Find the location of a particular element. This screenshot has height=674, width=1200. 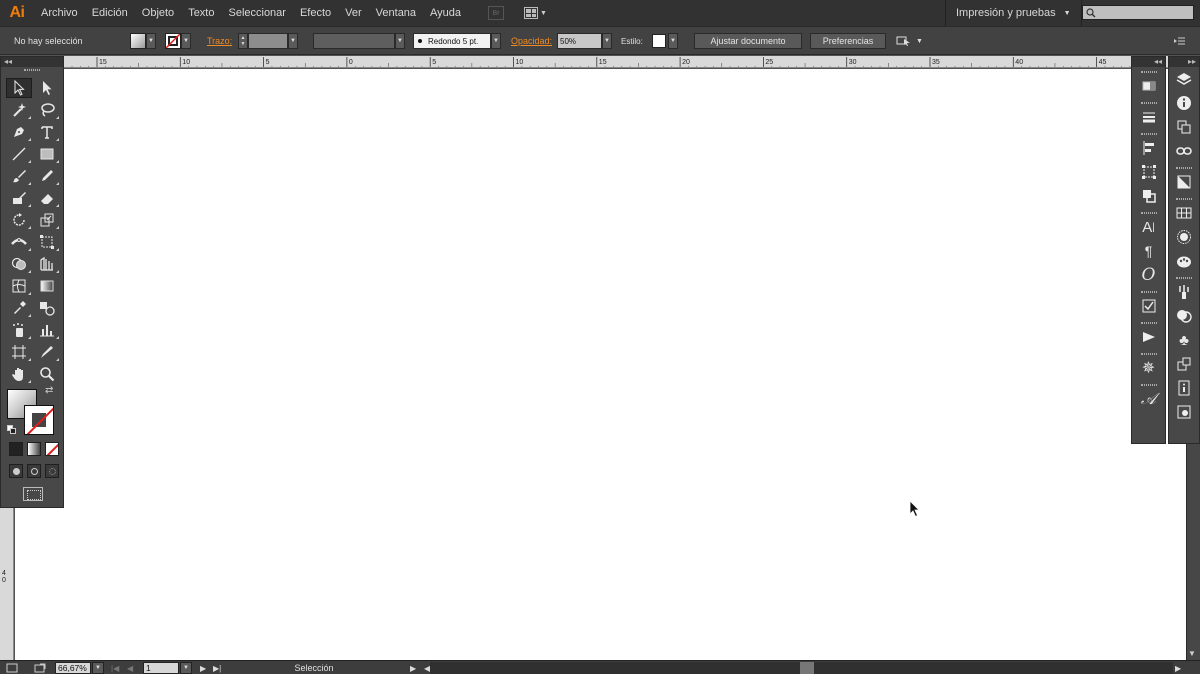

document-info-panel-icon is located at coordinates (1184, 388).